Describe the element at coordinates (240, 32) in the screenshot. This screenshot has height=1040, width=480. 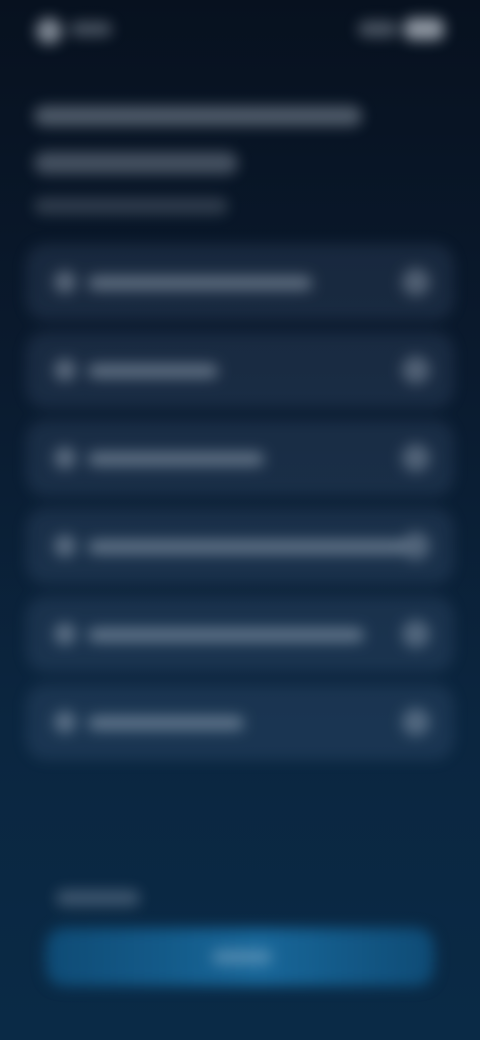
I see `status-bar` at that location.